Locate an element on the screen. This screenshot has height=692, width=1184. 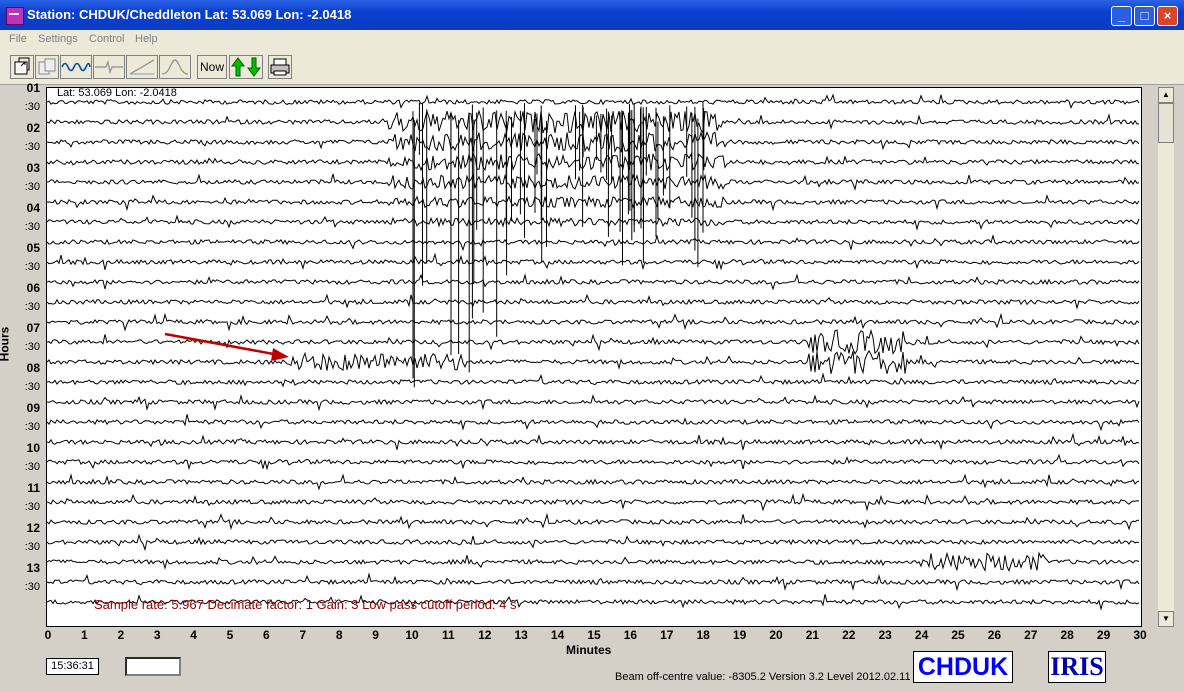
x-label: 6 is located at coordinates (266, 635).